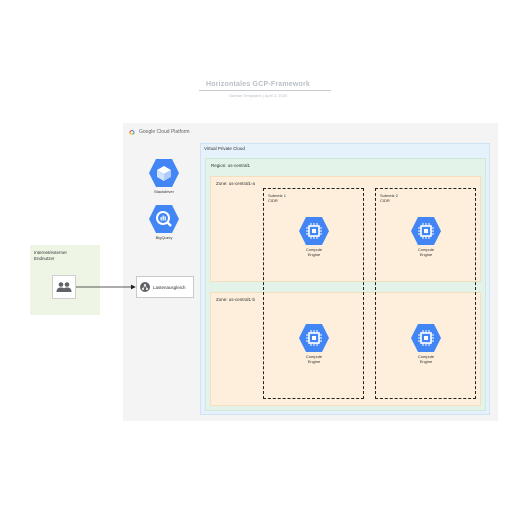  I want to click on connector-layer, so click(106, 287).